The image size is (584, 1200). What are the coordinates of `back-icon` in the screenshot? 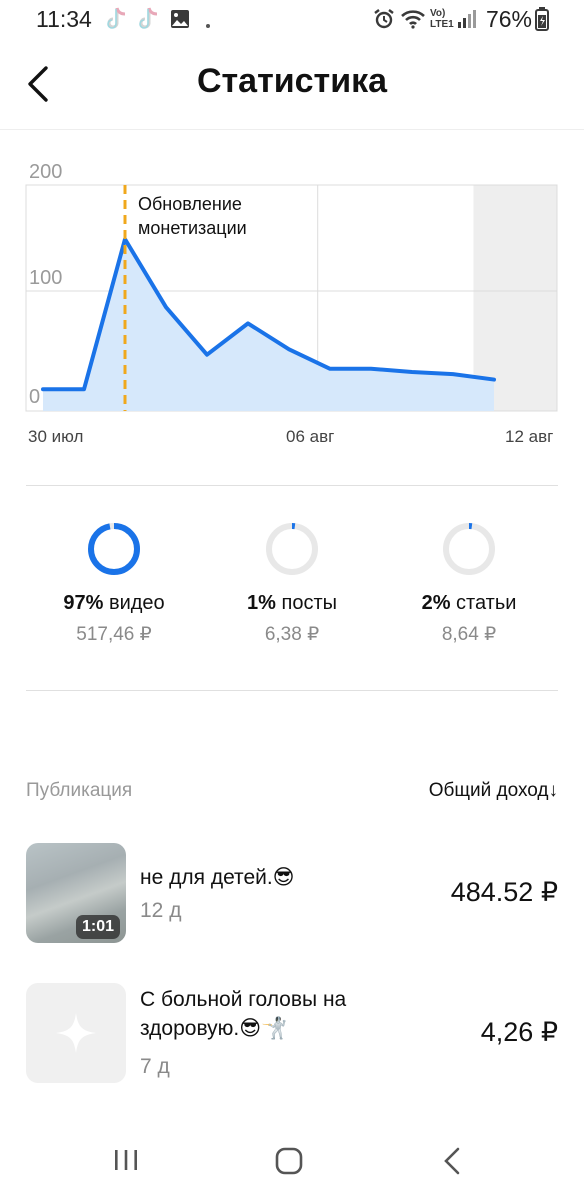 It's located at (453, 1163).